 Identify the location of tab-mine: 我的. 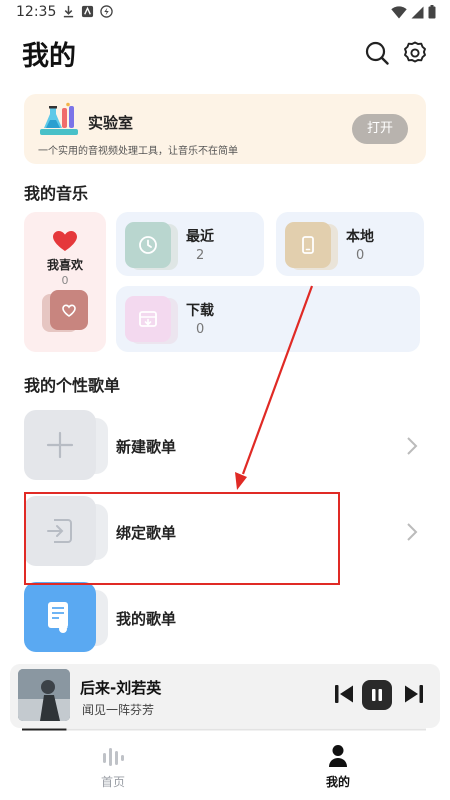
(338, 768).